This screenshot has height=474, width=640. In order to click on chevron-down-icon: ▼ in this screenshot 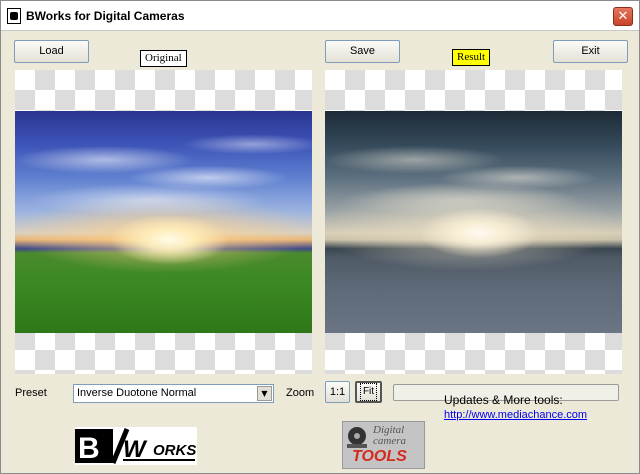, I will do `click(264, 393)`.